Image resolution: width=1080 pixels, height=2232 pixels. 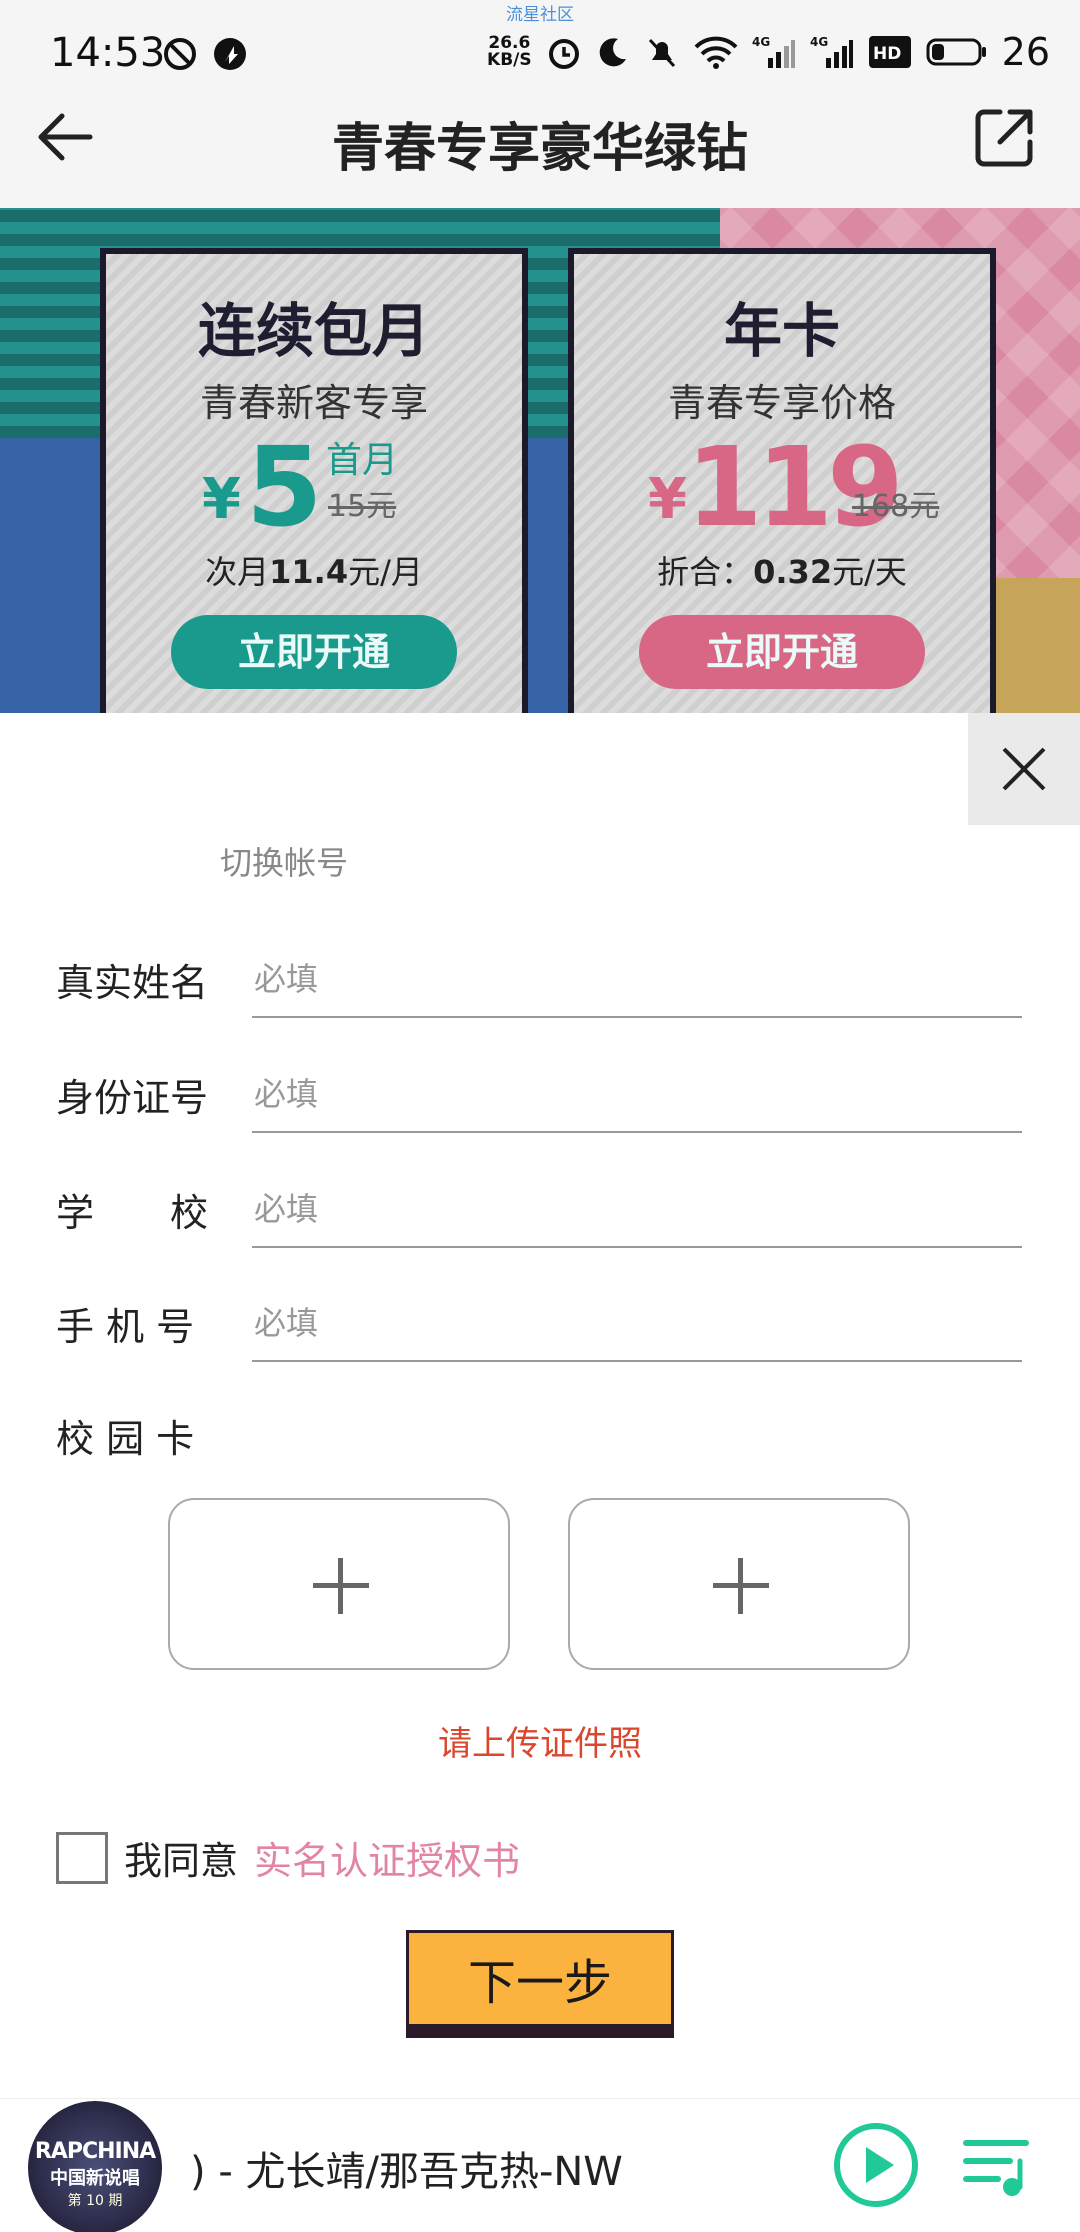 What do you see at coordinates (1035, 645) in the screenshot?
I see `banner-decoration` at bounding box center [1035, 645].